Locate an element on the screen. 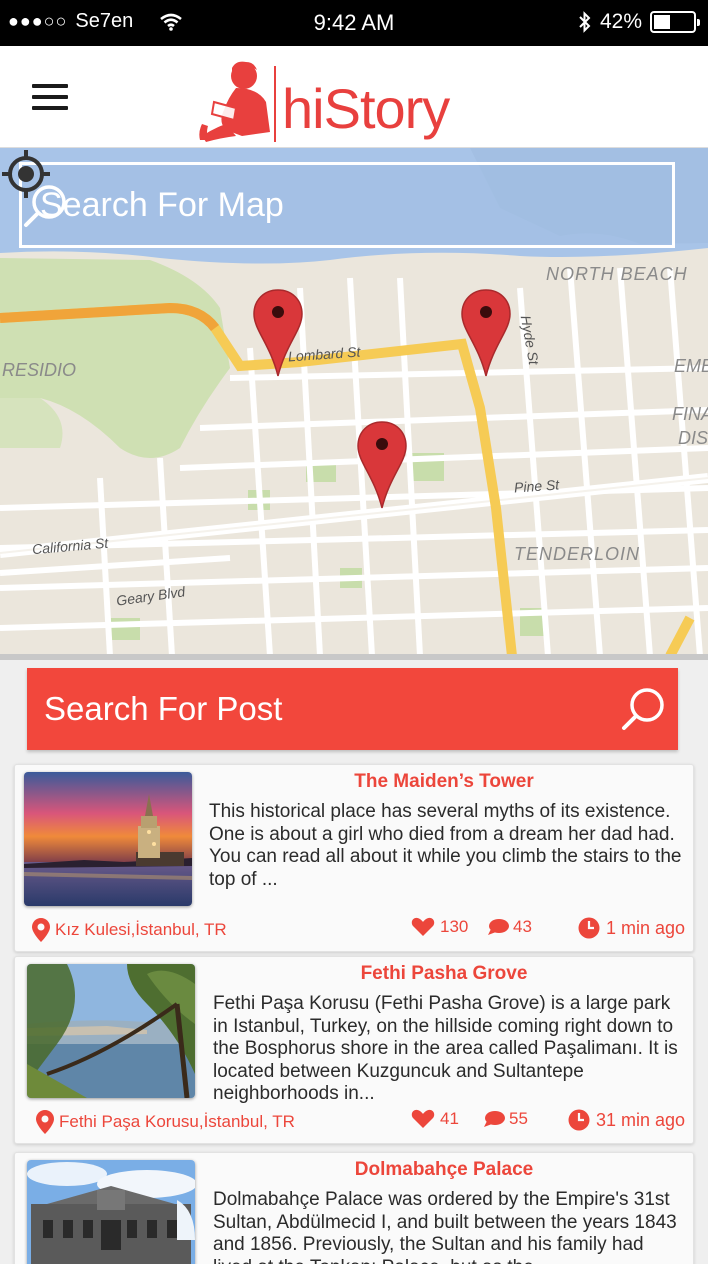  comments-count: 43 is located at coordinates (522, 926).